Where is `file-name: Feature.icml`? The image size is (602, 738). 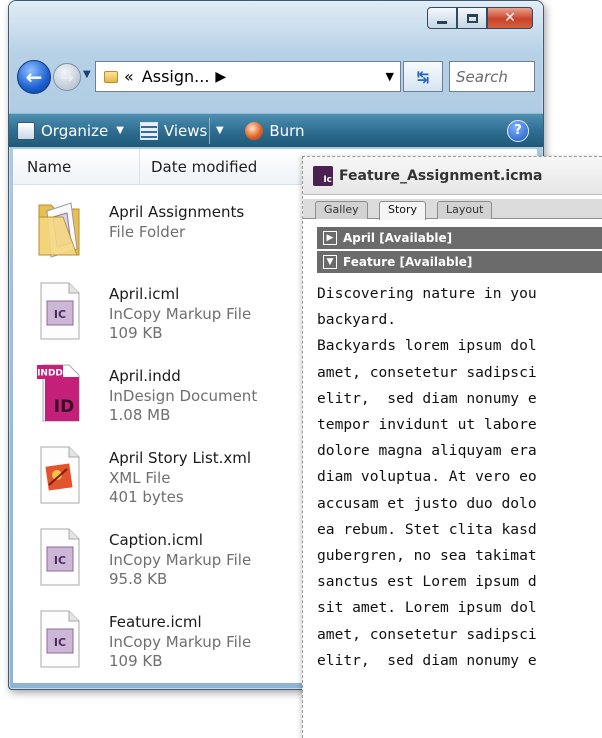
file-name: Feature.icml is located at coordinates (155, 622).